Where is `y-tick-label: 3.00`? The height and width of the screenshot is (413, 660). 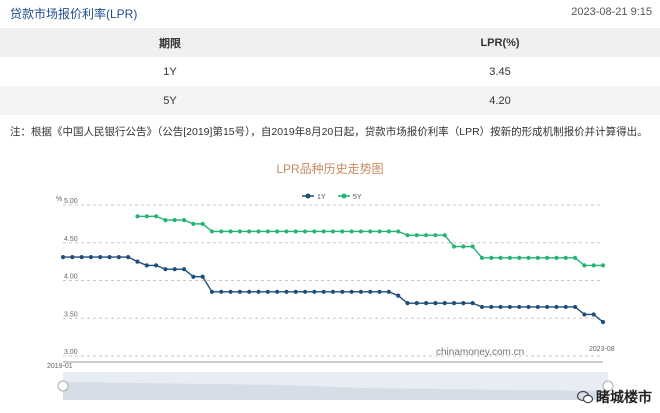 y-tick-label: 3.00 is located at coordinates (71, 352).